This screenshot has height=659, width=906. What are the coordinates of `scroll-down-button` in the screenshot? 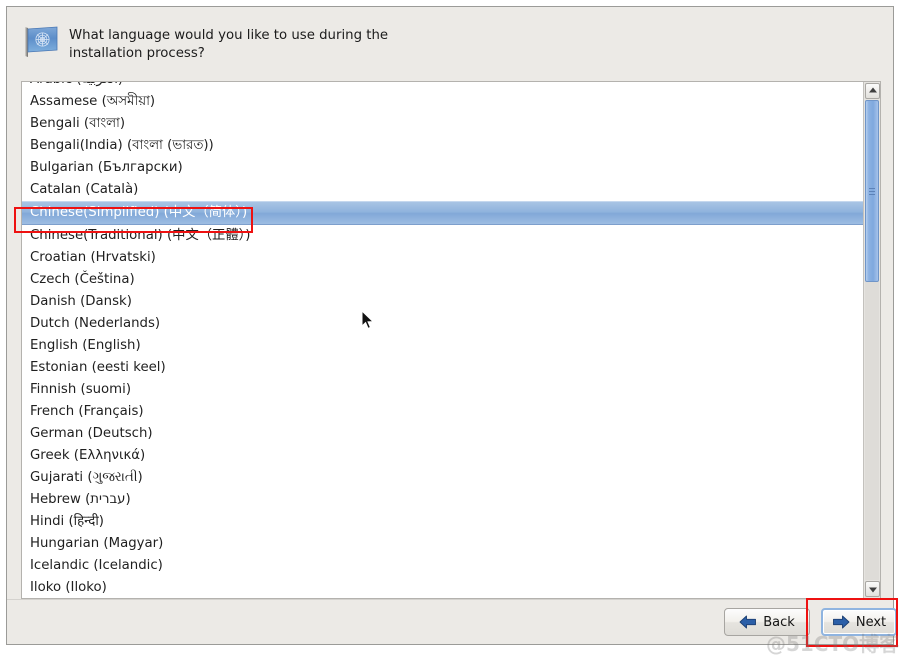 It's located at (872, 589).